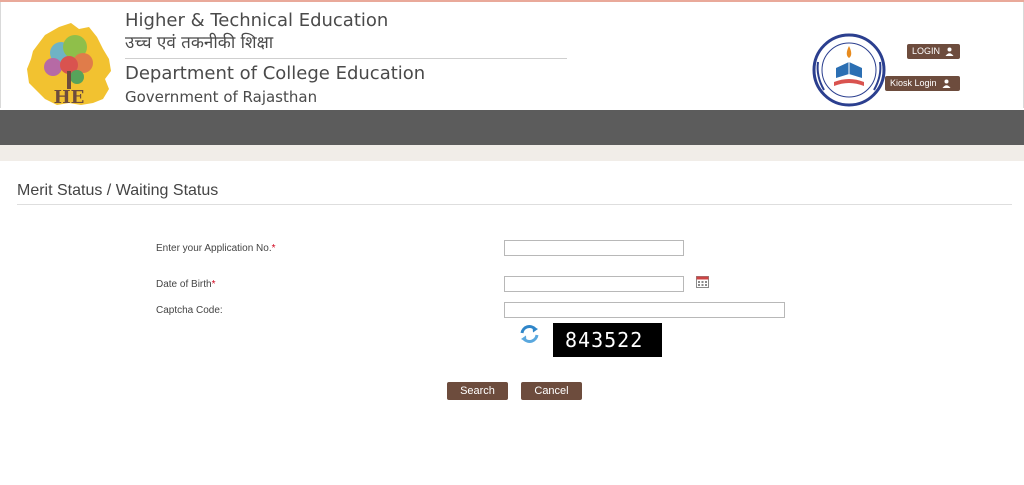 The image size is (1024, 485). I want to click on cancel-button: Cancel, so click(551, 391).